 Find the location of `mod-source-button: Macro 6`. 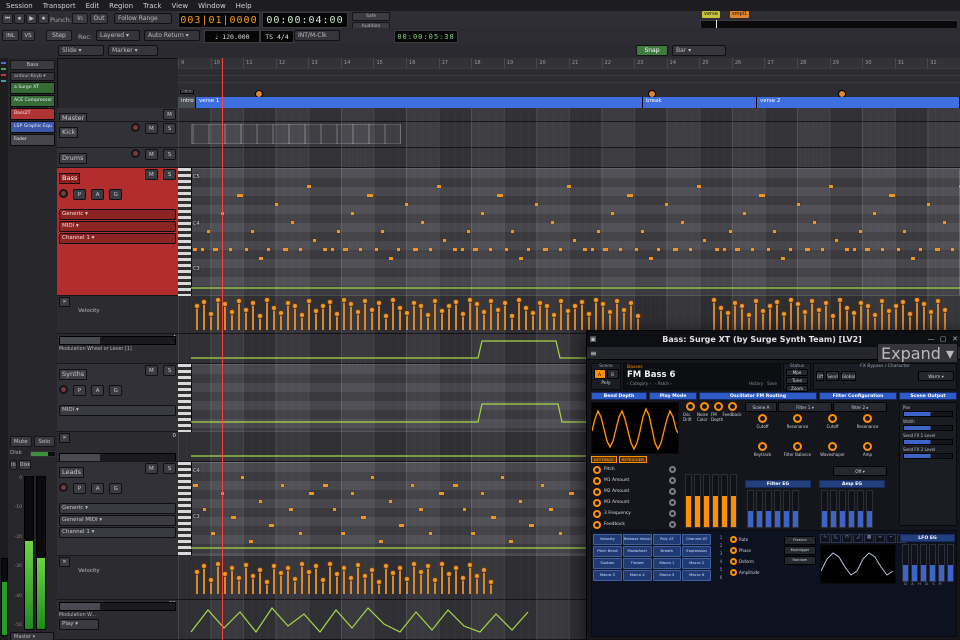

mod-source-button: Macro 6 is located at coordinates (696, 575).